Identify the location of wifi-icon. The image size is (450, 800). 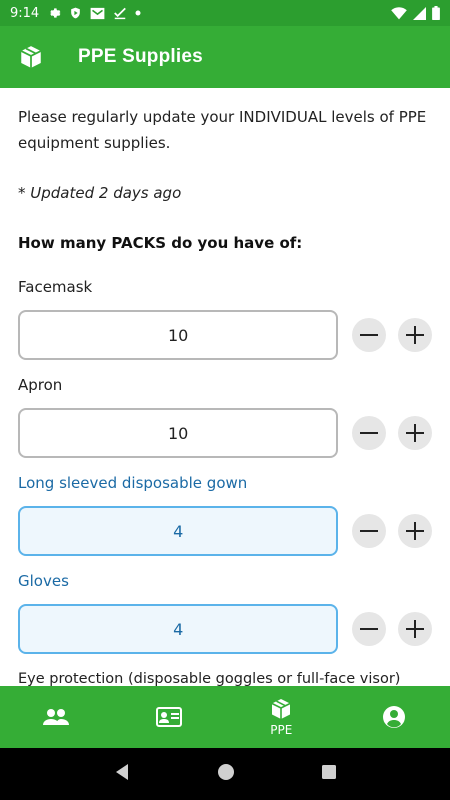
(399, 13).